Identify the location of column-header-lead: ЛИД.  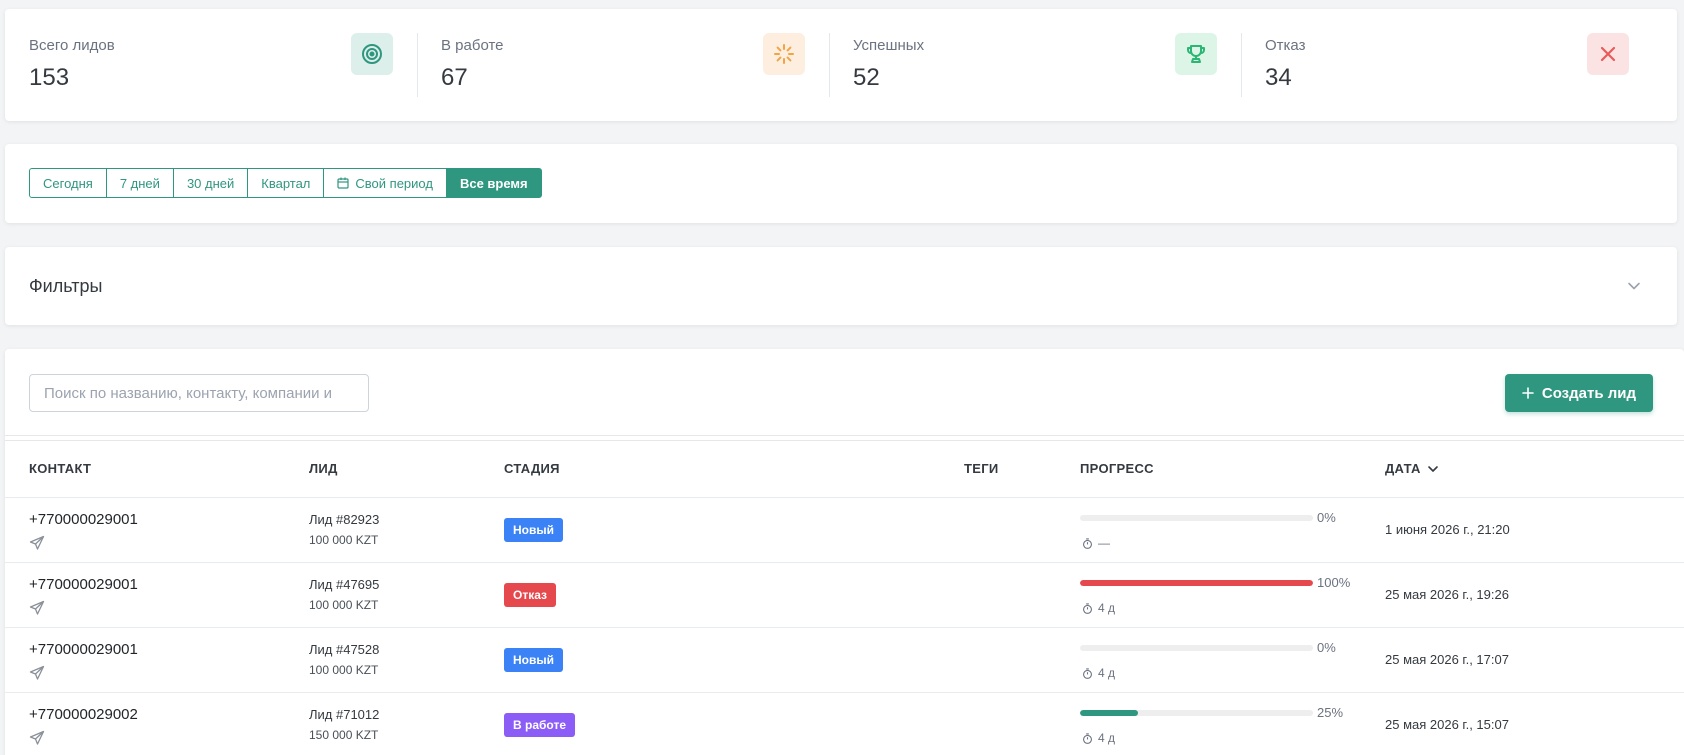
(323, 469).